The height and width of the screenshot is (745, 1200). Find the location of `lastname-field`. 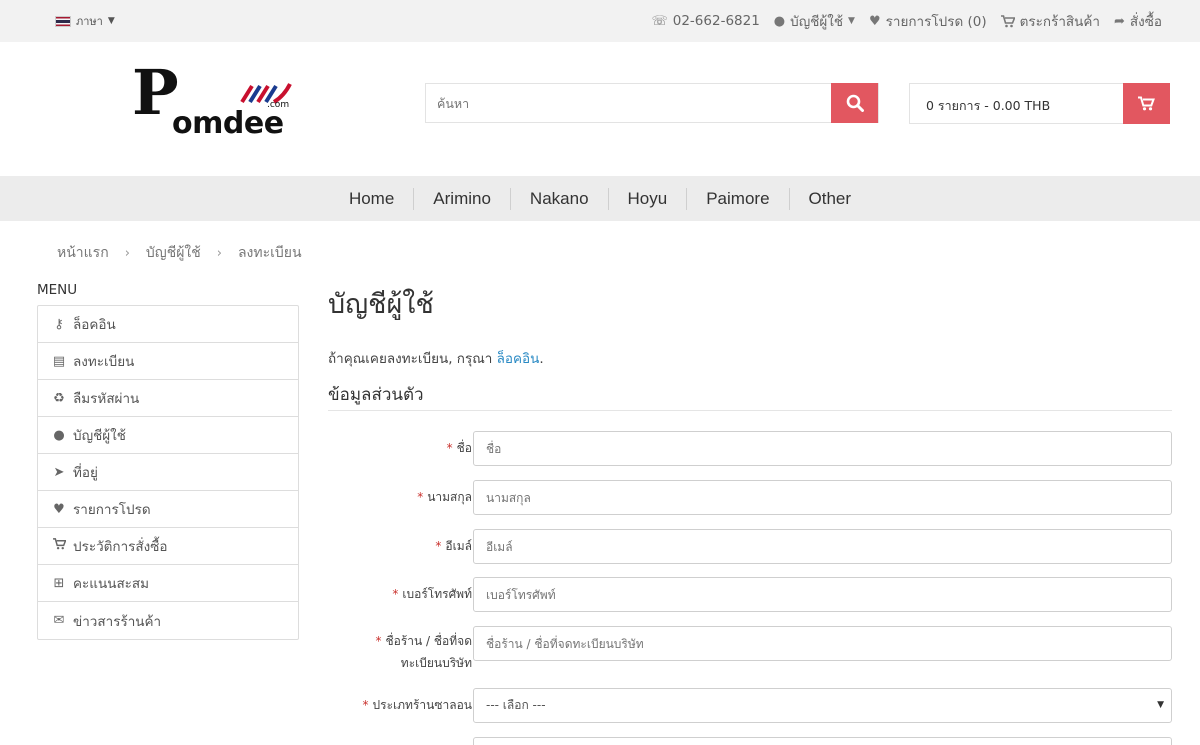

lastname-field is located at coordinates (822, 497).